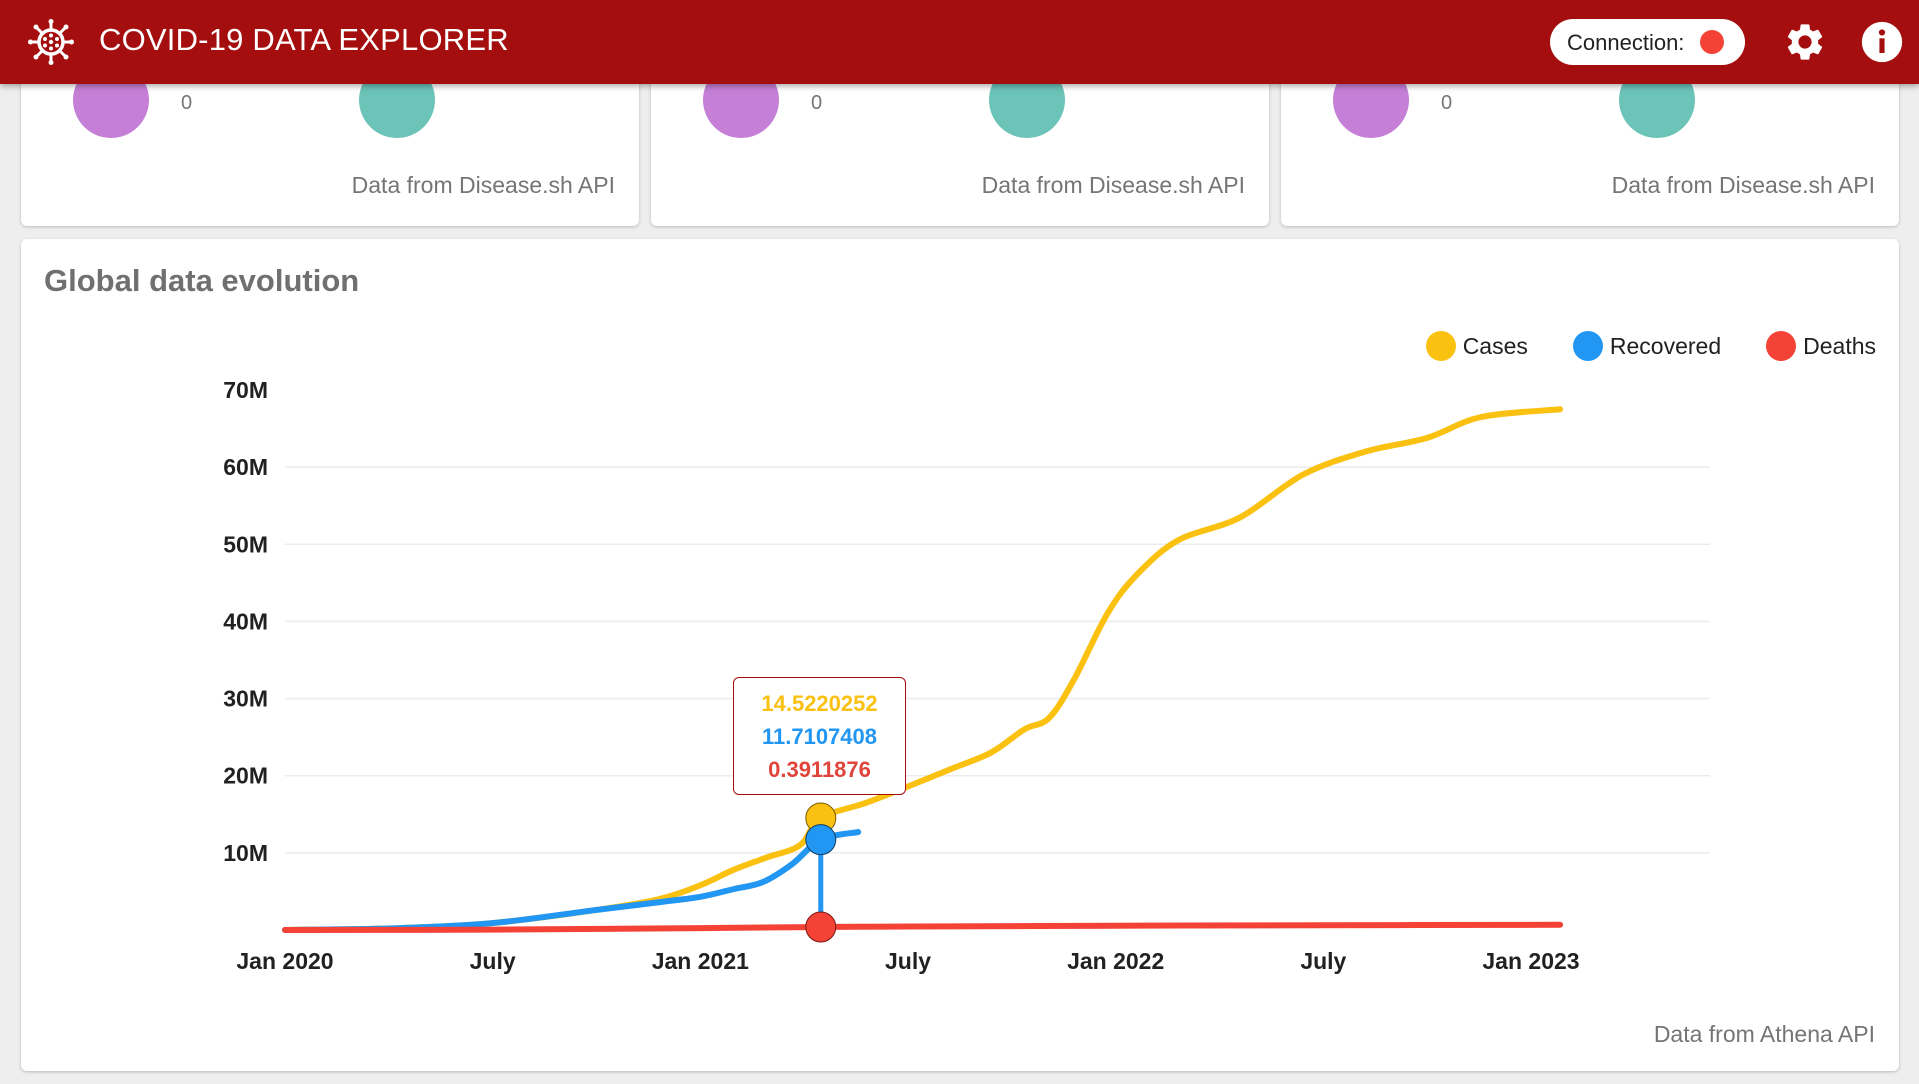 The image size is (1919, 1084). I want to click on connection-status: Connection:, so click(1647, 42).